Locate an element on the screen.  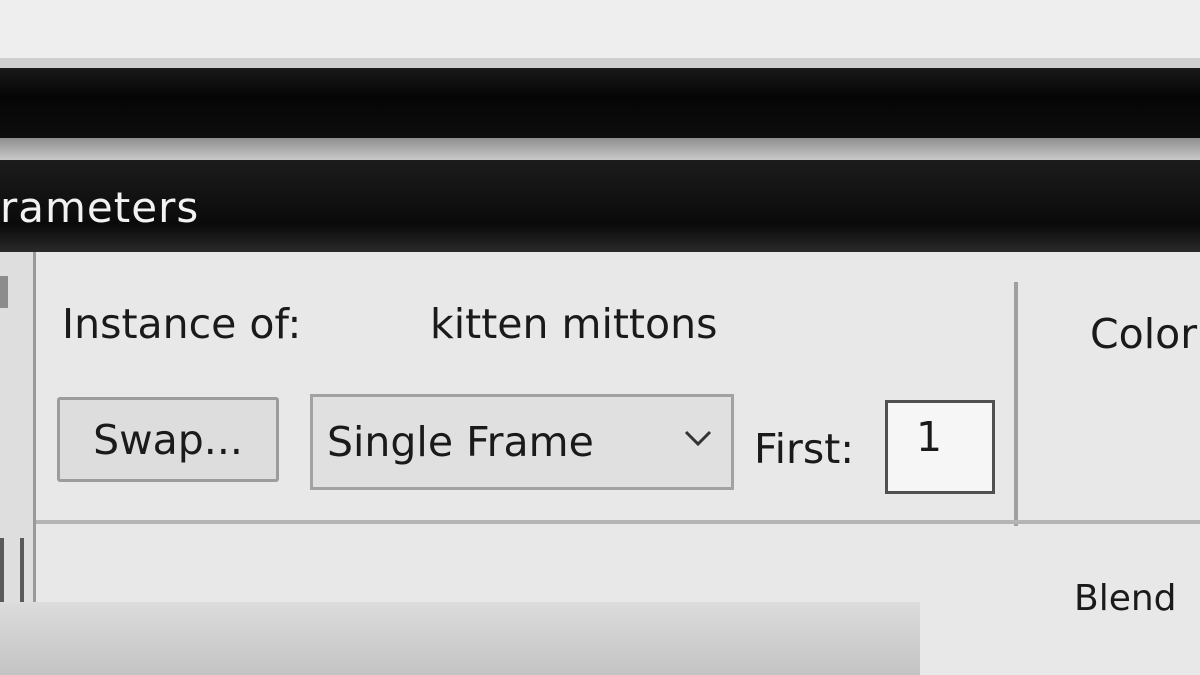
left-frame-tick is located at coordinates (12, 570).